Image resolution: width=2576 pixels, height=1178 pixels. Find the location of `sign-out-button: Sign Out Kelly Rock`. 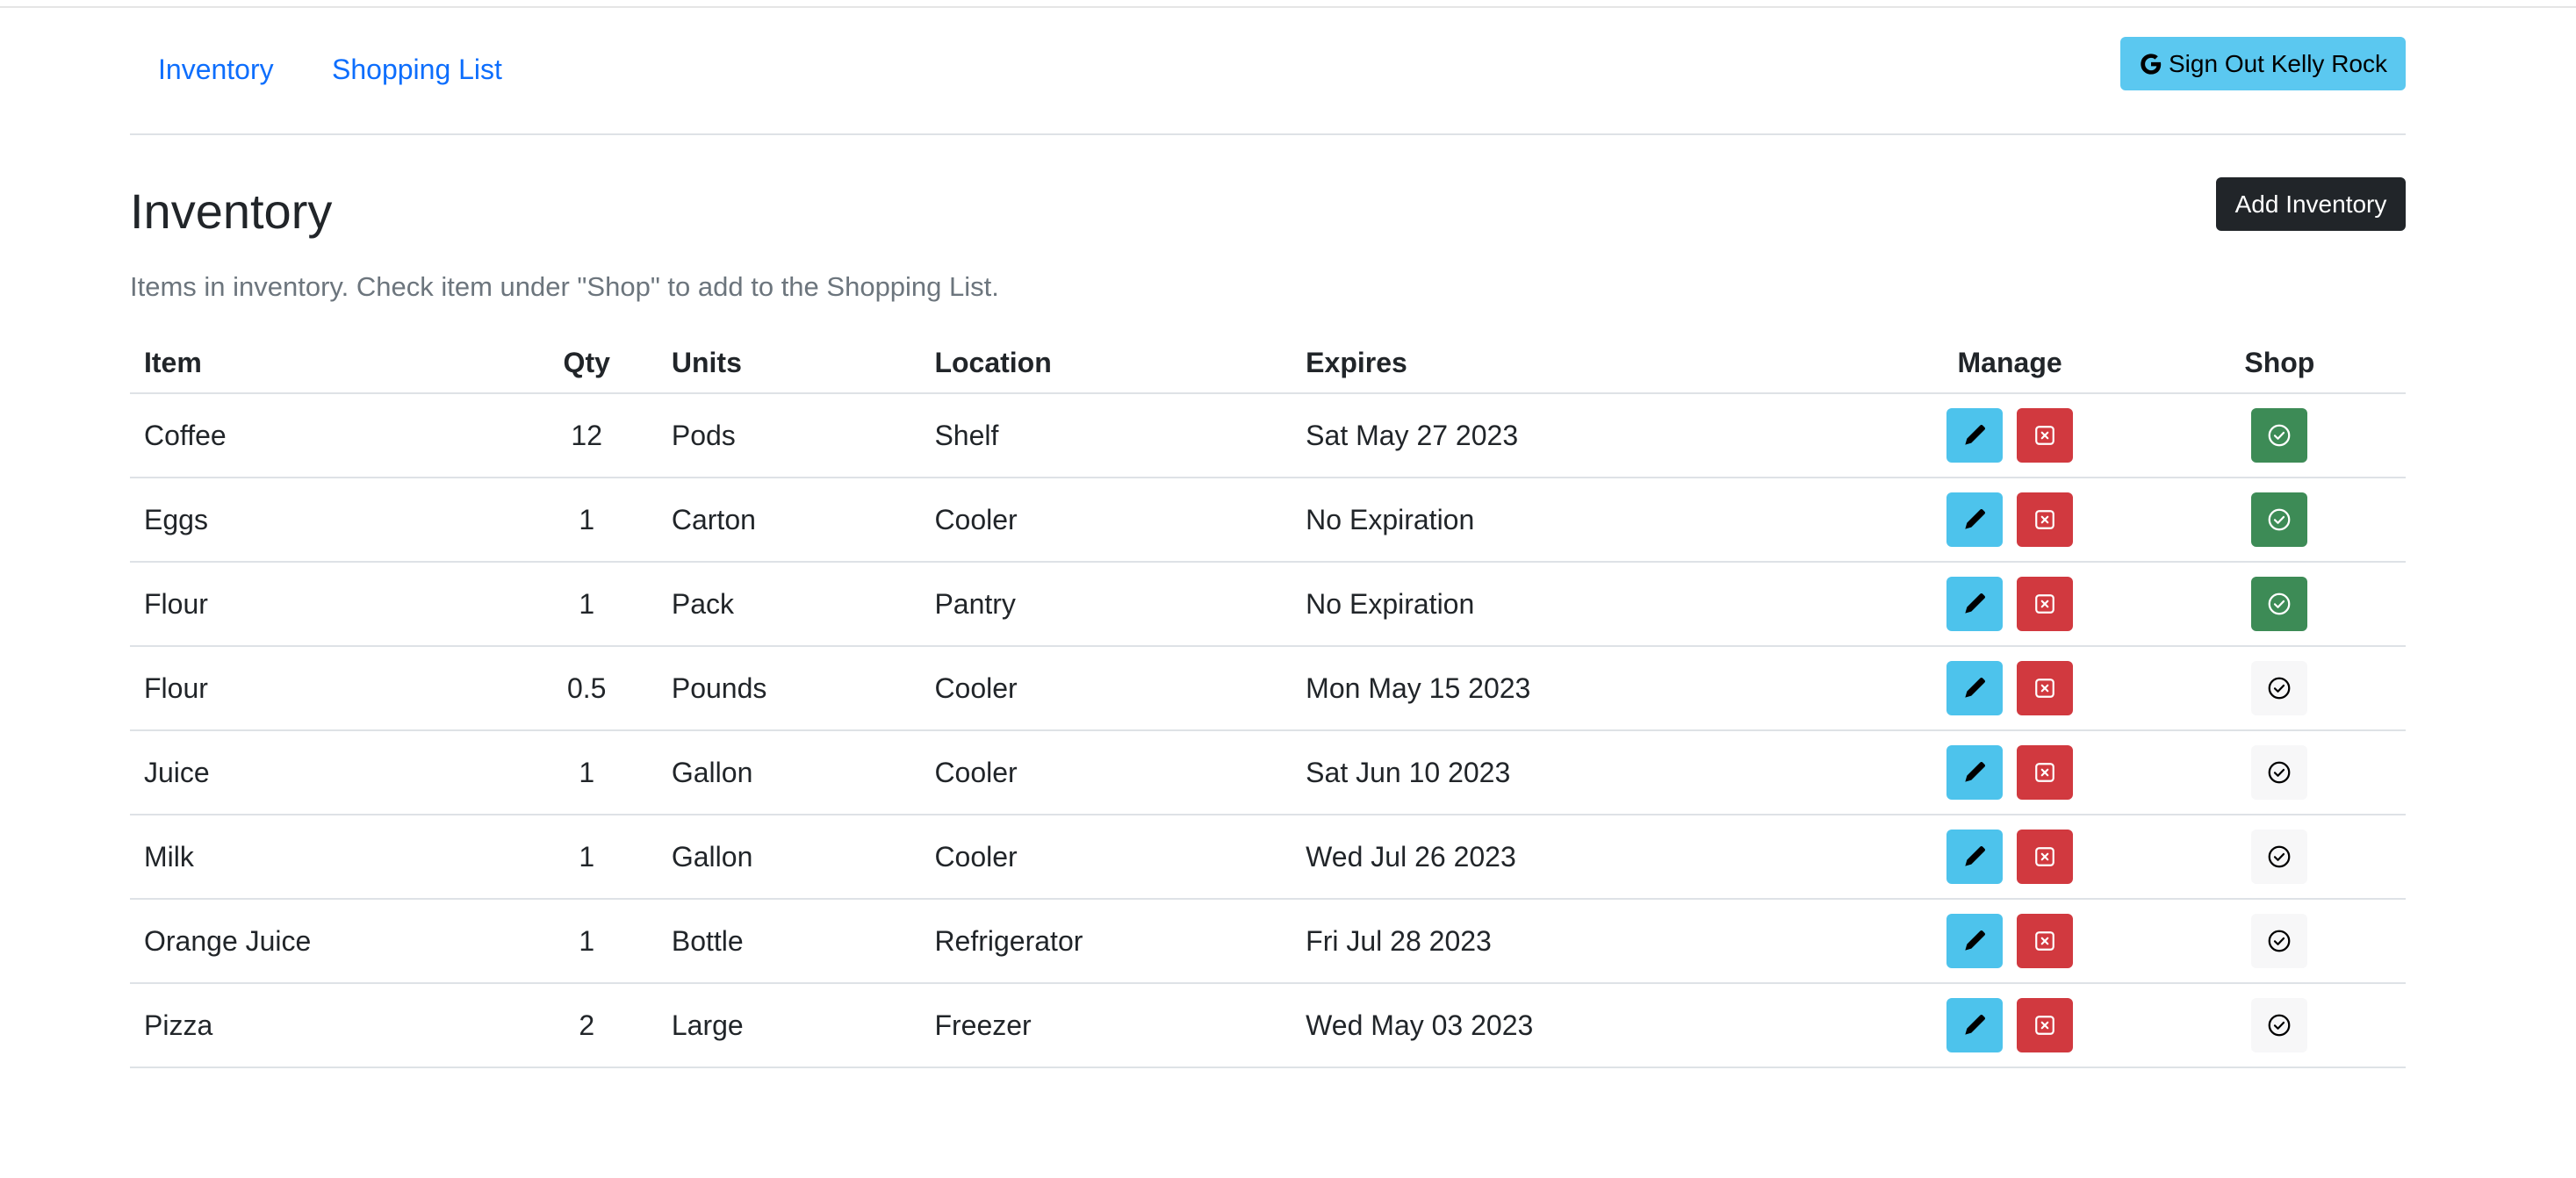

sign-out-button: Sign Out Kelly Rock is located at coordinates (2263, 63).